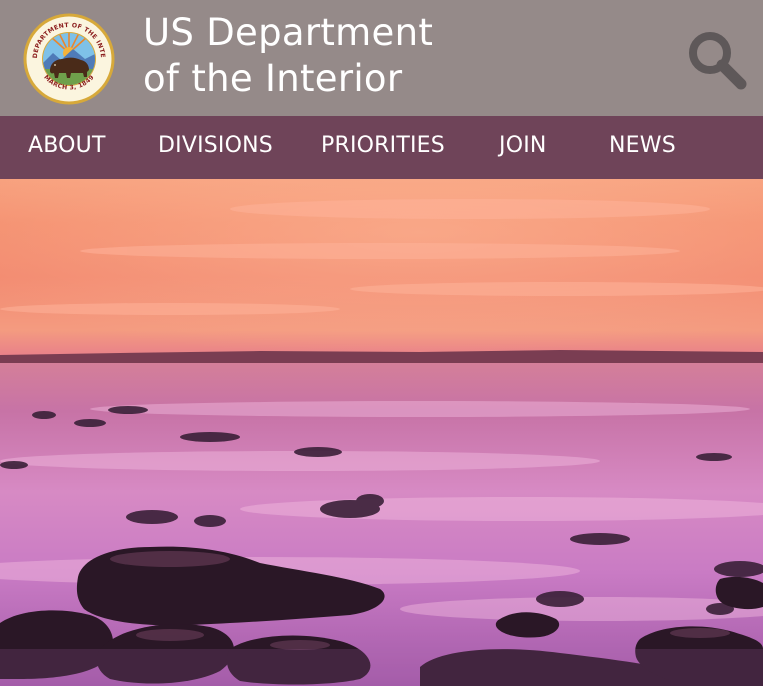  I want to click on nav-item-news: NEWS, so click(642, 147).